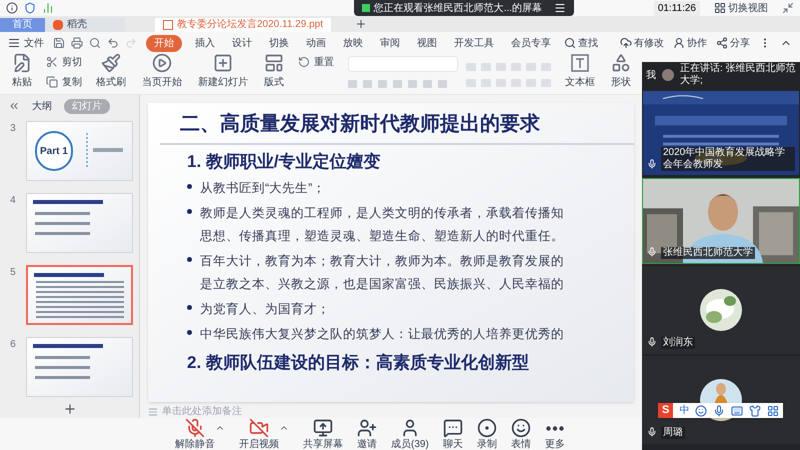 Image resolution: width=800 pixels, height=450 pixels. Describe the element at coordinates (738, 75) in the screenshot. I see `speaking-status: 正在讲话: 张维民西北师范大学;` at that location.